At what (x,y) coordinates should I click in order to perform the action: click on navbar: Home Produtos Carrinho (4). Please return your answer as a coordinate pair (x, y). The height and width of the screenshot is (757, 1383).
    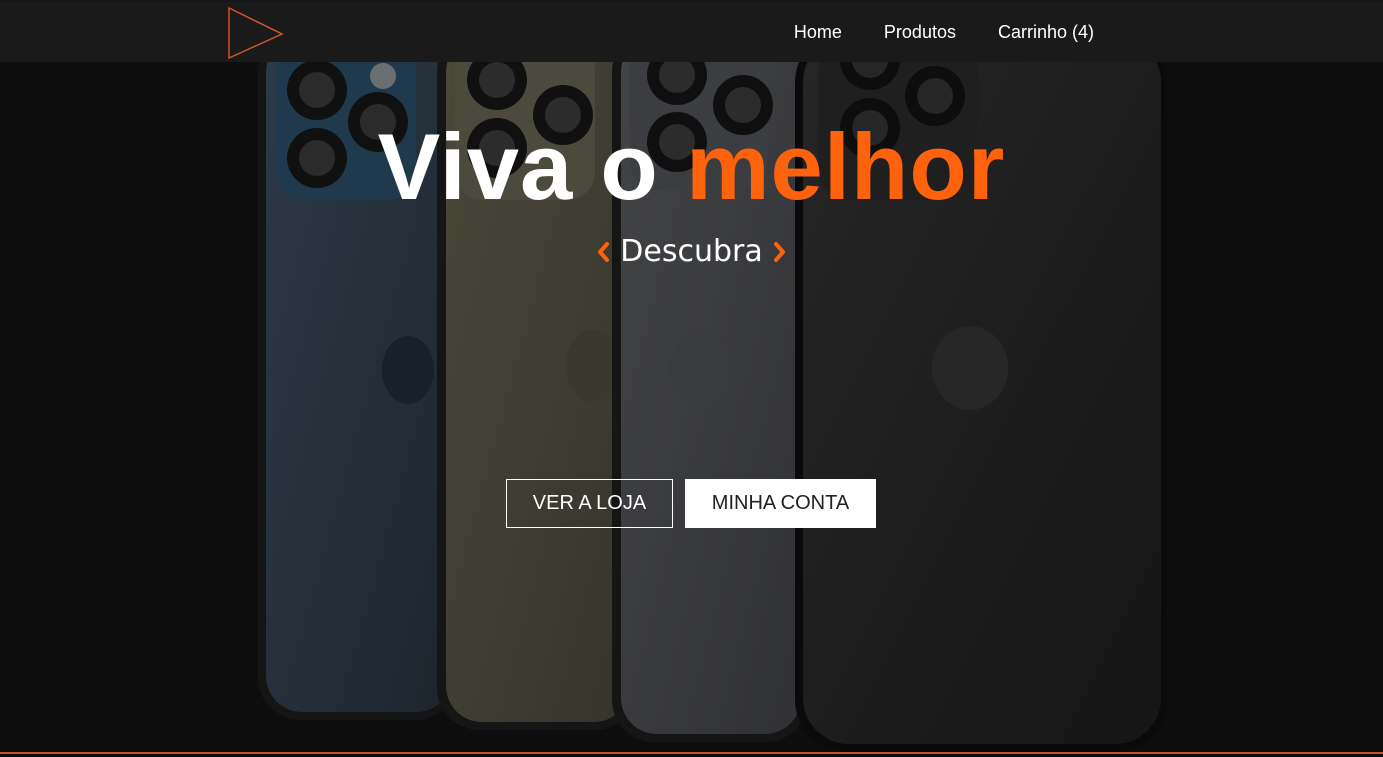
    Looking at the image, I should click on (691, 31).